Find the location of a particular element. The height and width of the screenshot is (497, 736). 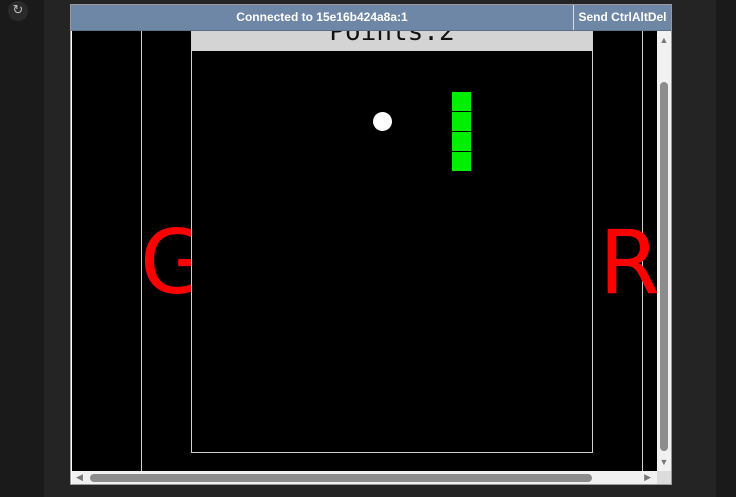

scroll-down-icon: ▼ is located at coordinates (664, 462).